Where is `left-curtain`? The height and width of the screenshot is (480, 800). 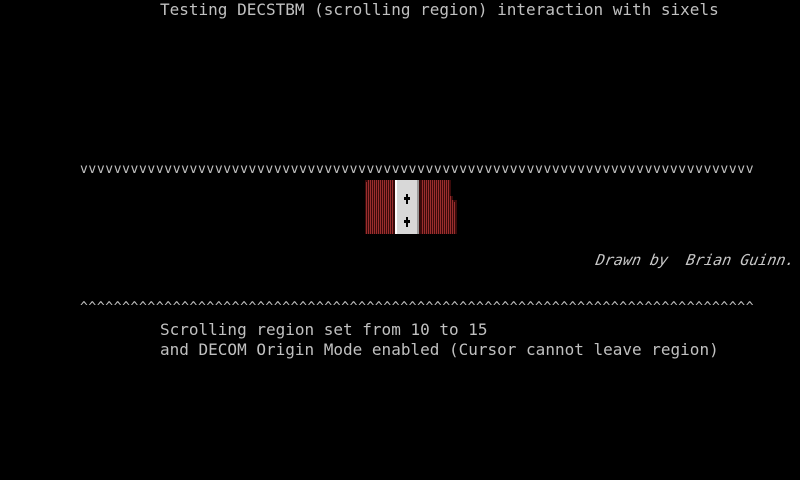
left-curtain is located at coordinates (380, 207).